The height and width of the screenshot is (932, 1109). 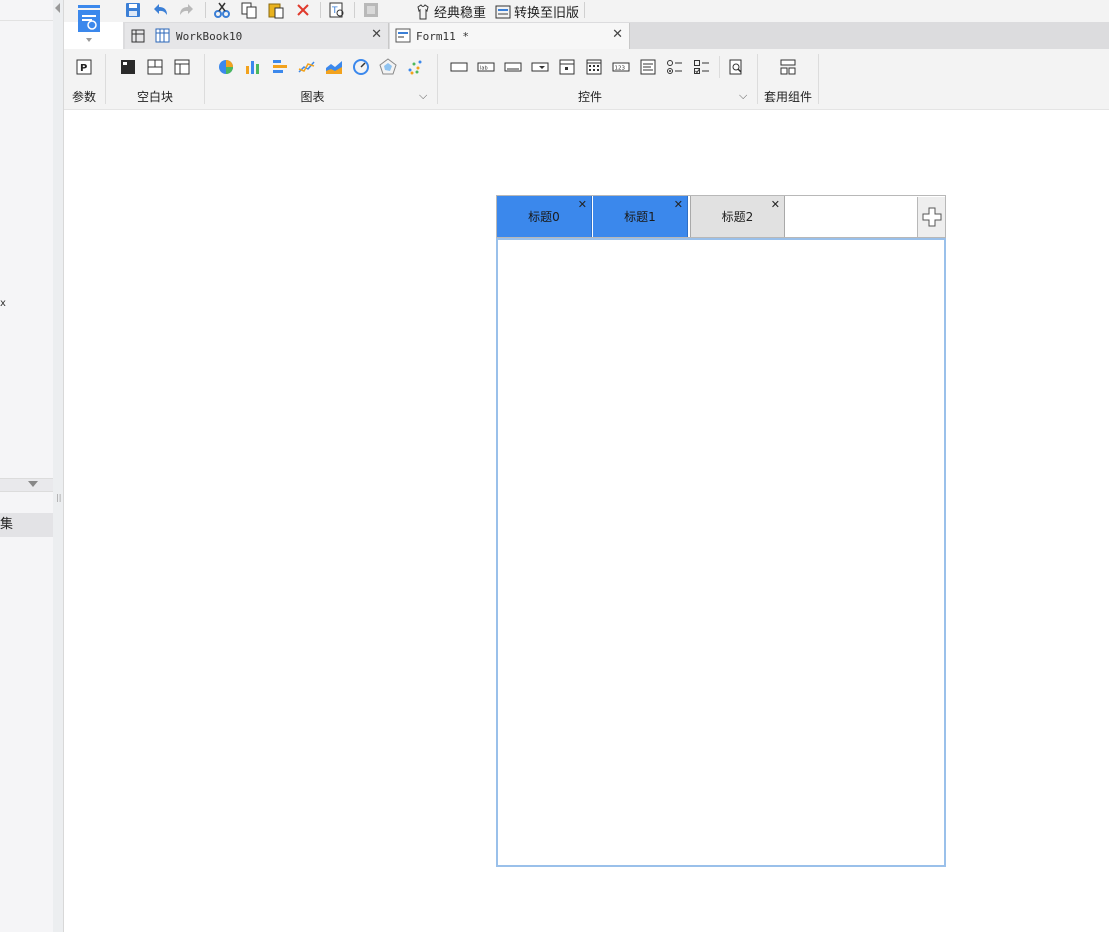 What do you see at coordinates (503, 11) in the screenshot?
I see `convert-icon` at bounding box center [503, 11].